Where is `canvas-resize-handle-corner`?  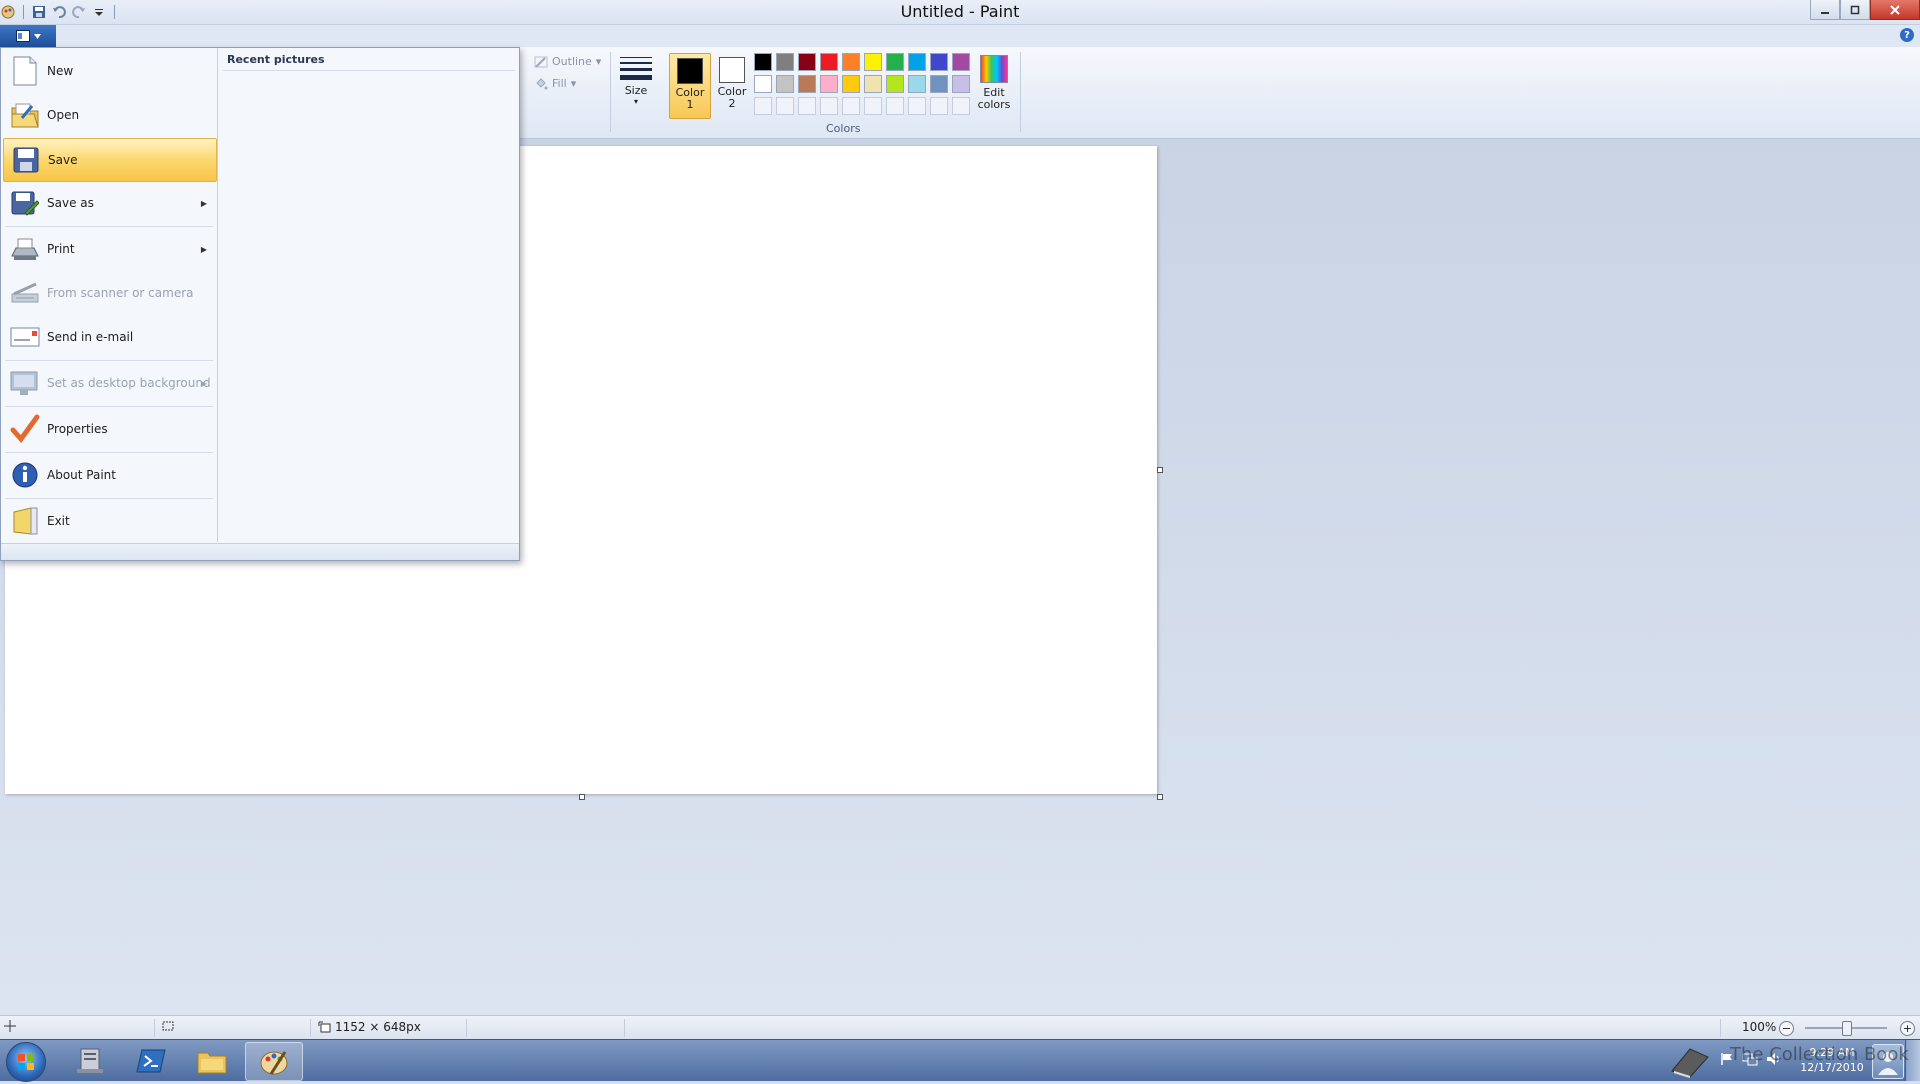
canvas-resize-handle-corner is located at coordinates (1160, 797).